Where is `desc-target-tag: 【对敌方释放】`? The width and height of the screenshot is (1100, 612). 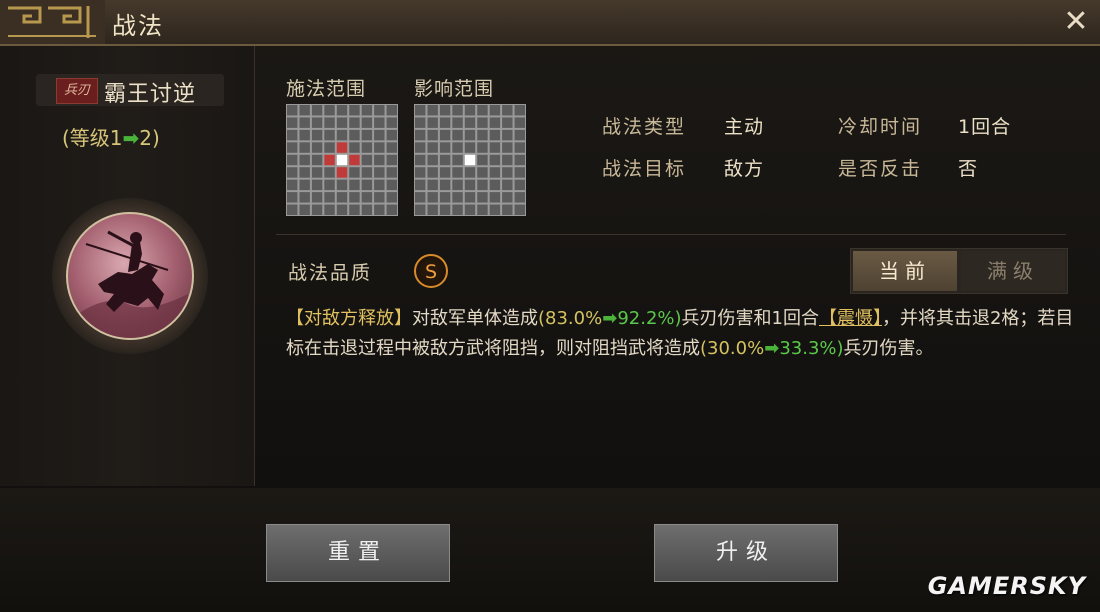 desc-target-tag: 【对敌方释放】 is located at coordinates (349, 318).